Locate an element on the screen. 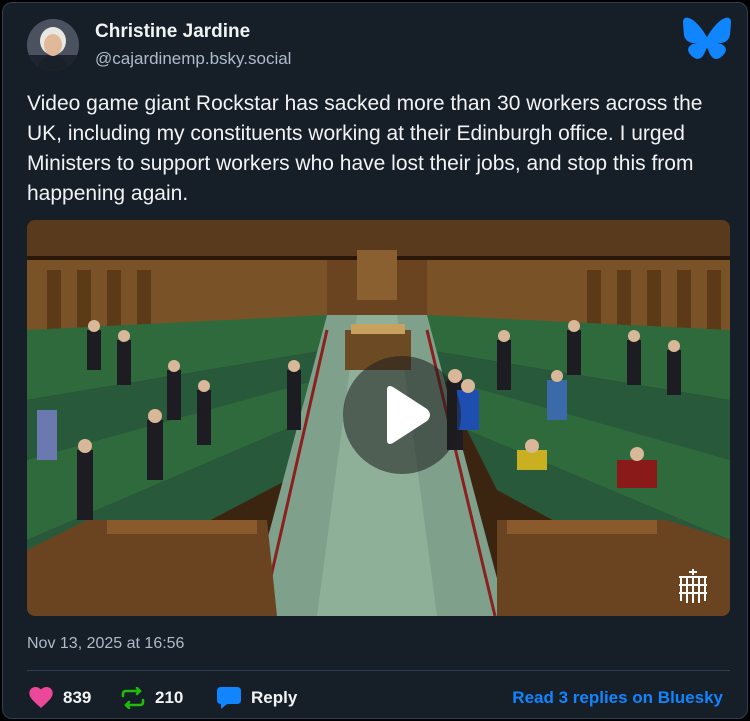 The height and width of the screenshot is (721, 750). post-timestamp: Nov 13, 2025 at 16:56 is located at coordinates (105, 644).